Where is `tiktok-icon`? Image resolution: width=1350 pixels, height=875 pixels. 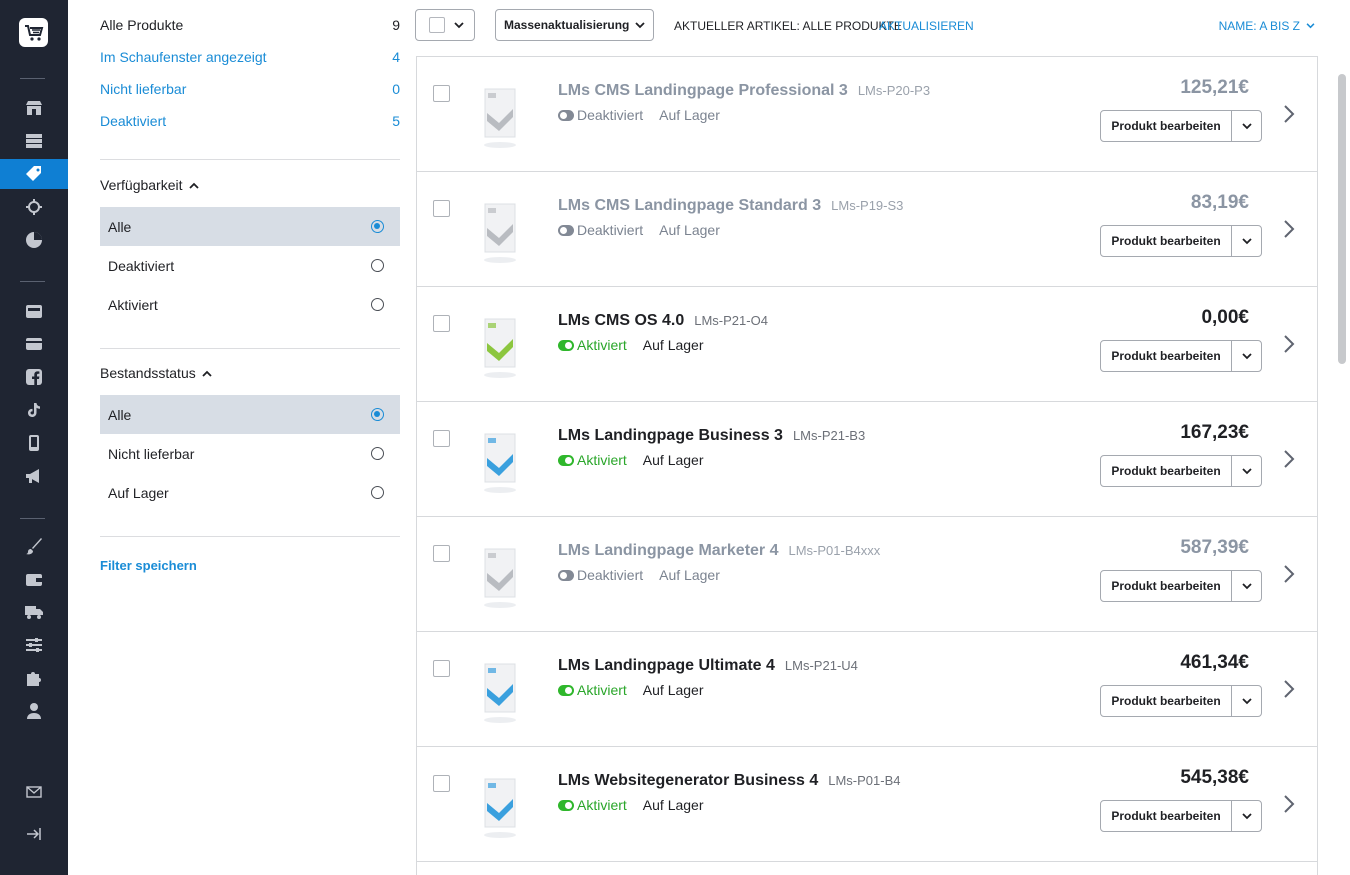
tiktok-icon is located at coordinates (34, 410).